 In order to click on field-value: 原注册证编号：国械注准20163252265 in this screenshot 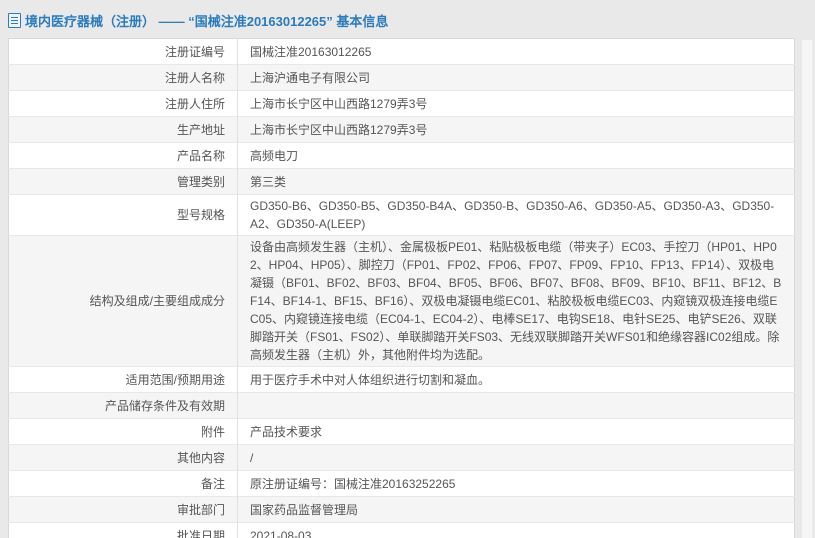, I will do `click(516, 483)`.